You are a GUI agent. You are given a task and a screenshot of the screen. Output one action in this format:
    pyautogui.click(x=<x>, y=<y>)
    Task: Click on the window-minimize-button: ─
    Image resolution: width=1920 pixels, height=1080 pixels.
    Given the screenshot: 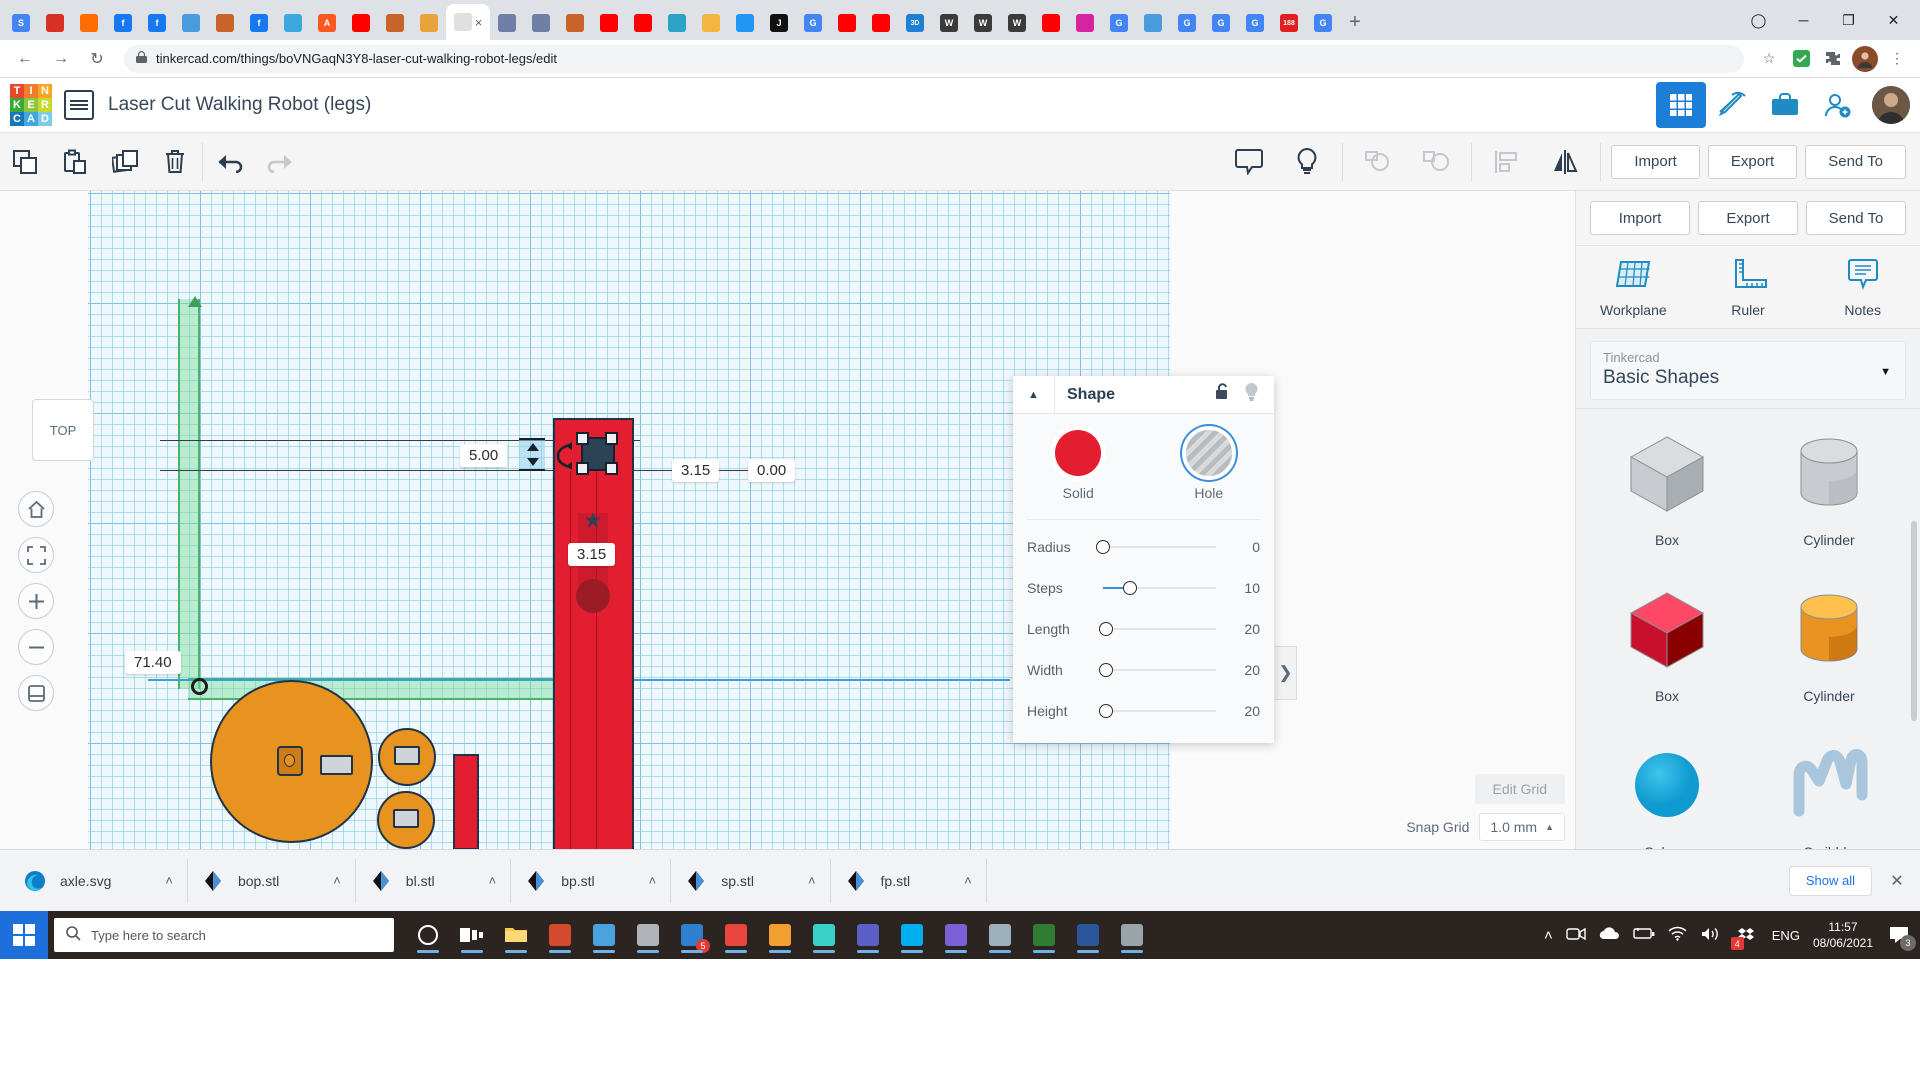 What is the action you would take?
    pyautogui.click(x=1803, y=20)
    